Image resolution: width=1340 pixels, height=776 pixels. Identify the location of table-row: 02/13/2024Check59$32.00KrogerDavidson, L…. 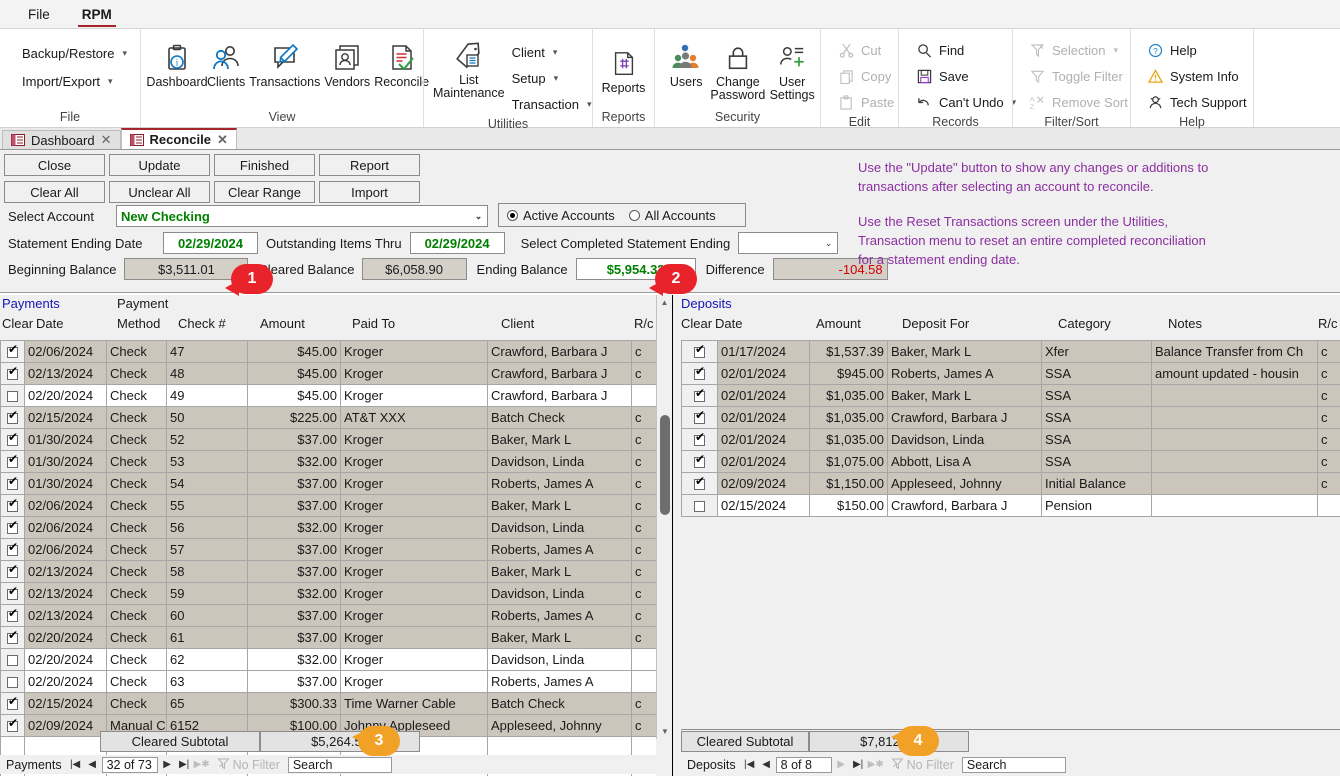
(328, 593).